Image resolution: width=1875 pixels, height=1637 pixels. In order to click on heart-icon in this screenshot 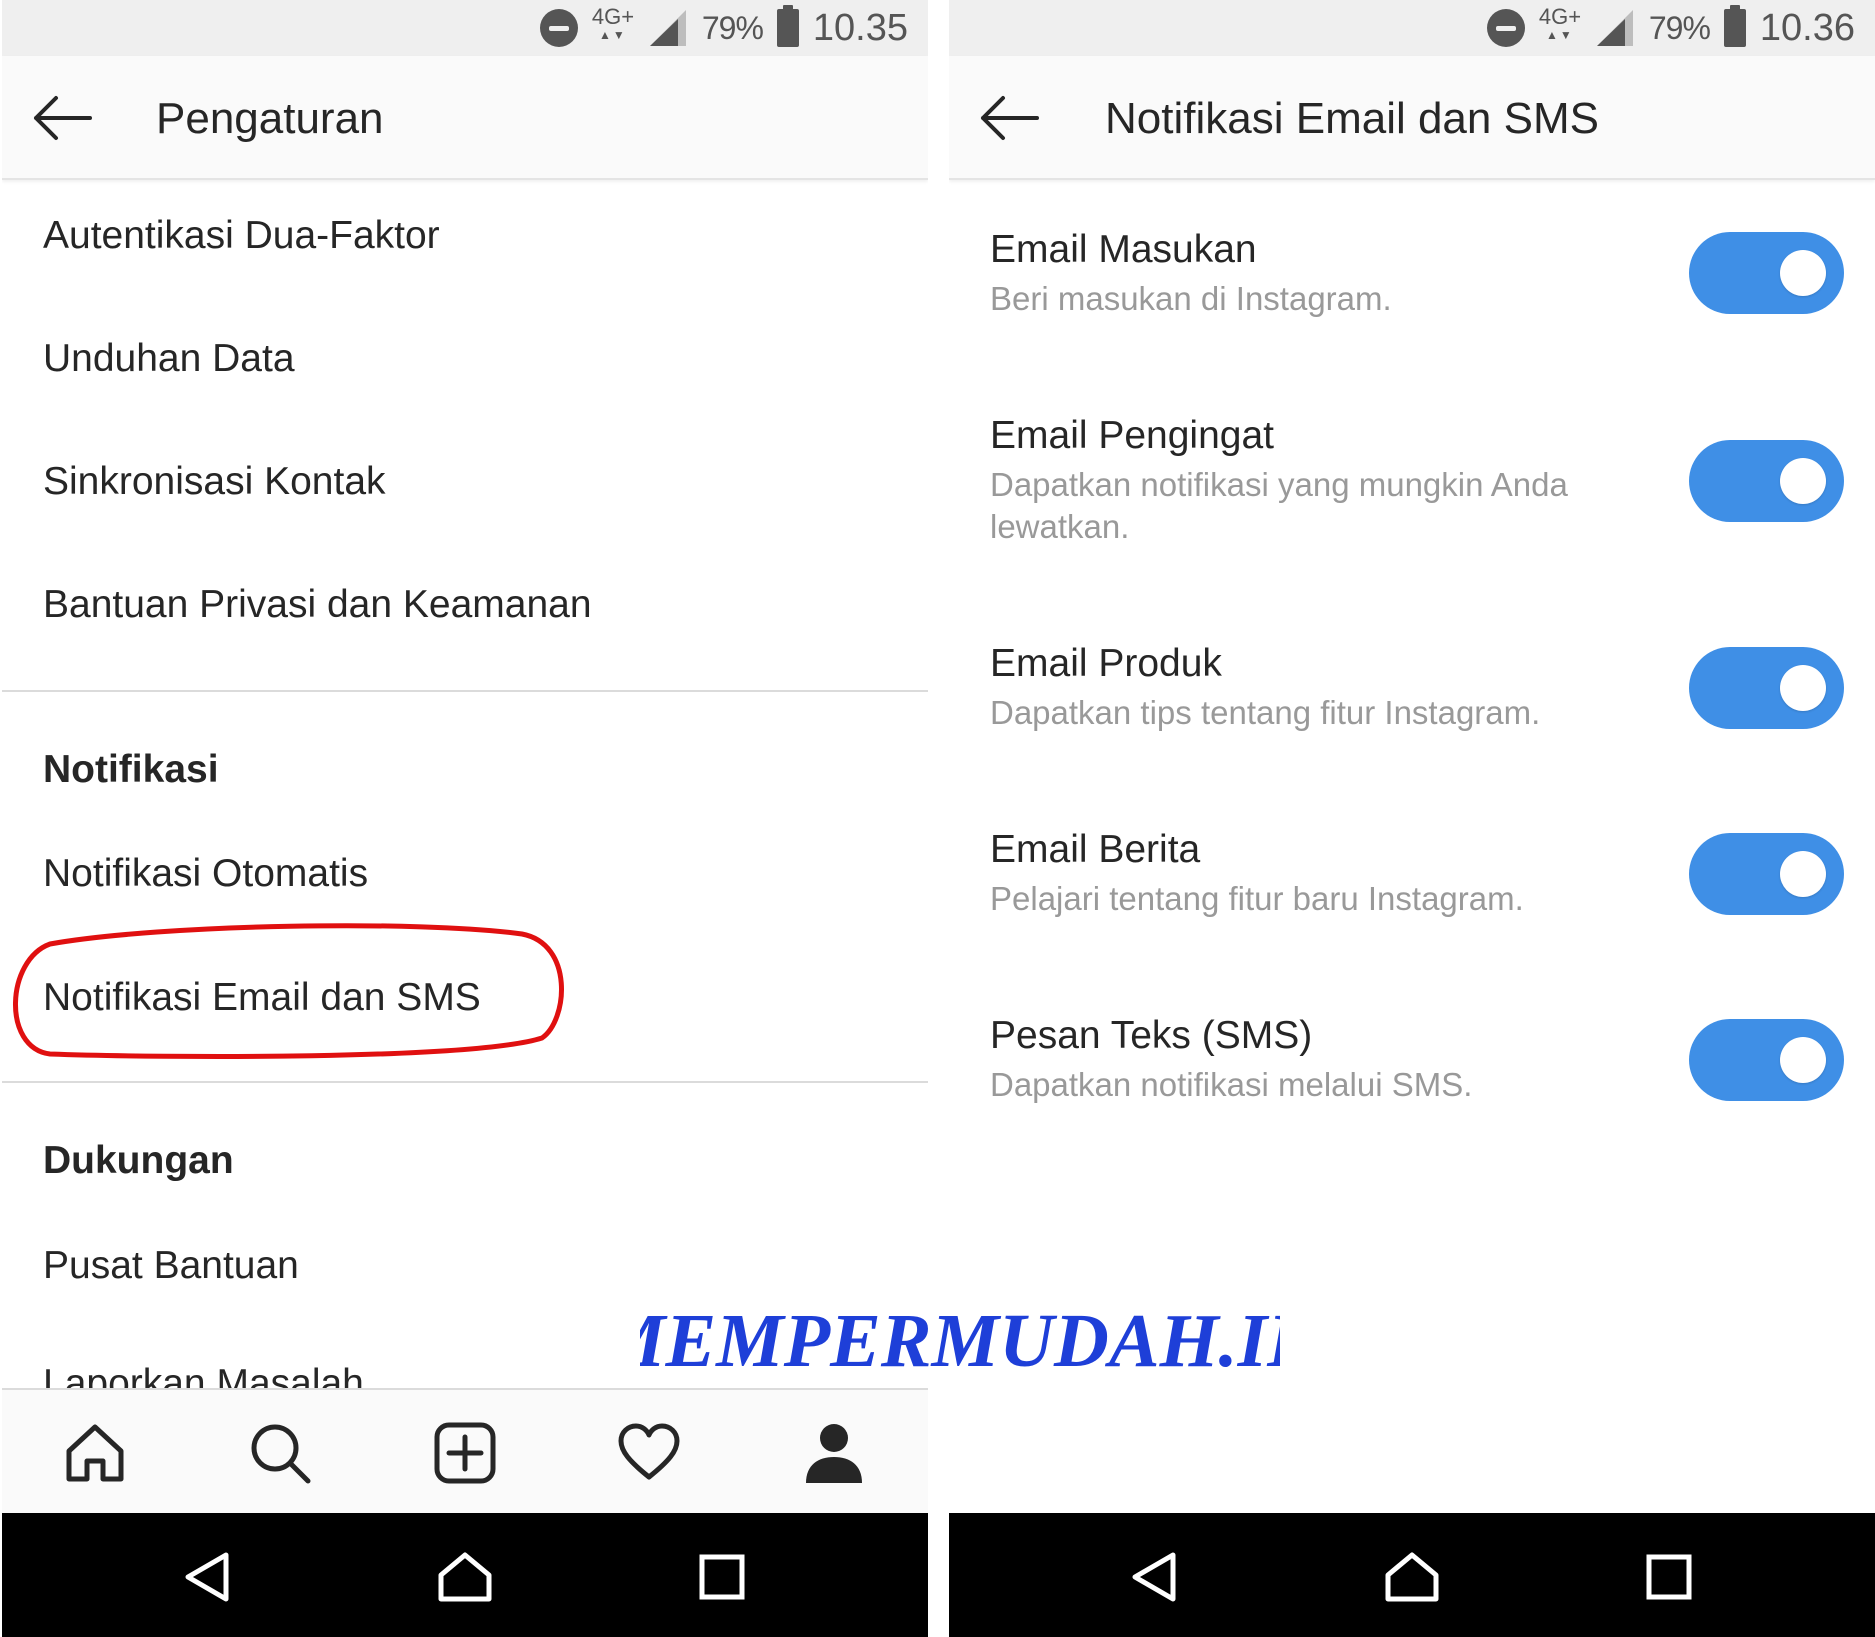, I will do `click(649, 1451)`.